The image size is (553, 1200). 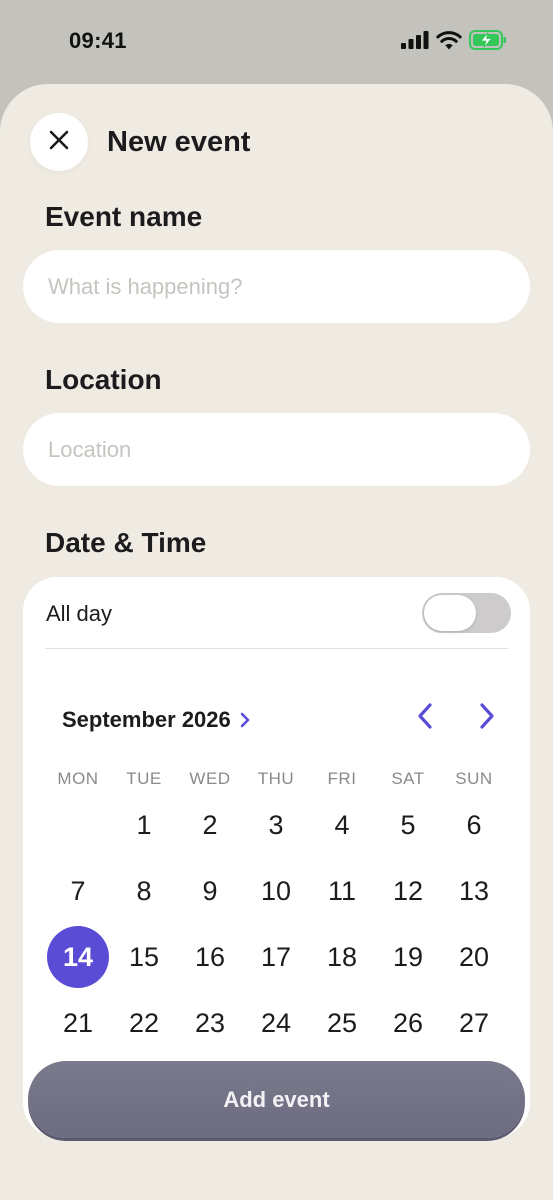 I want to click on month-selector: September 2026, so click(x=156, y=720).